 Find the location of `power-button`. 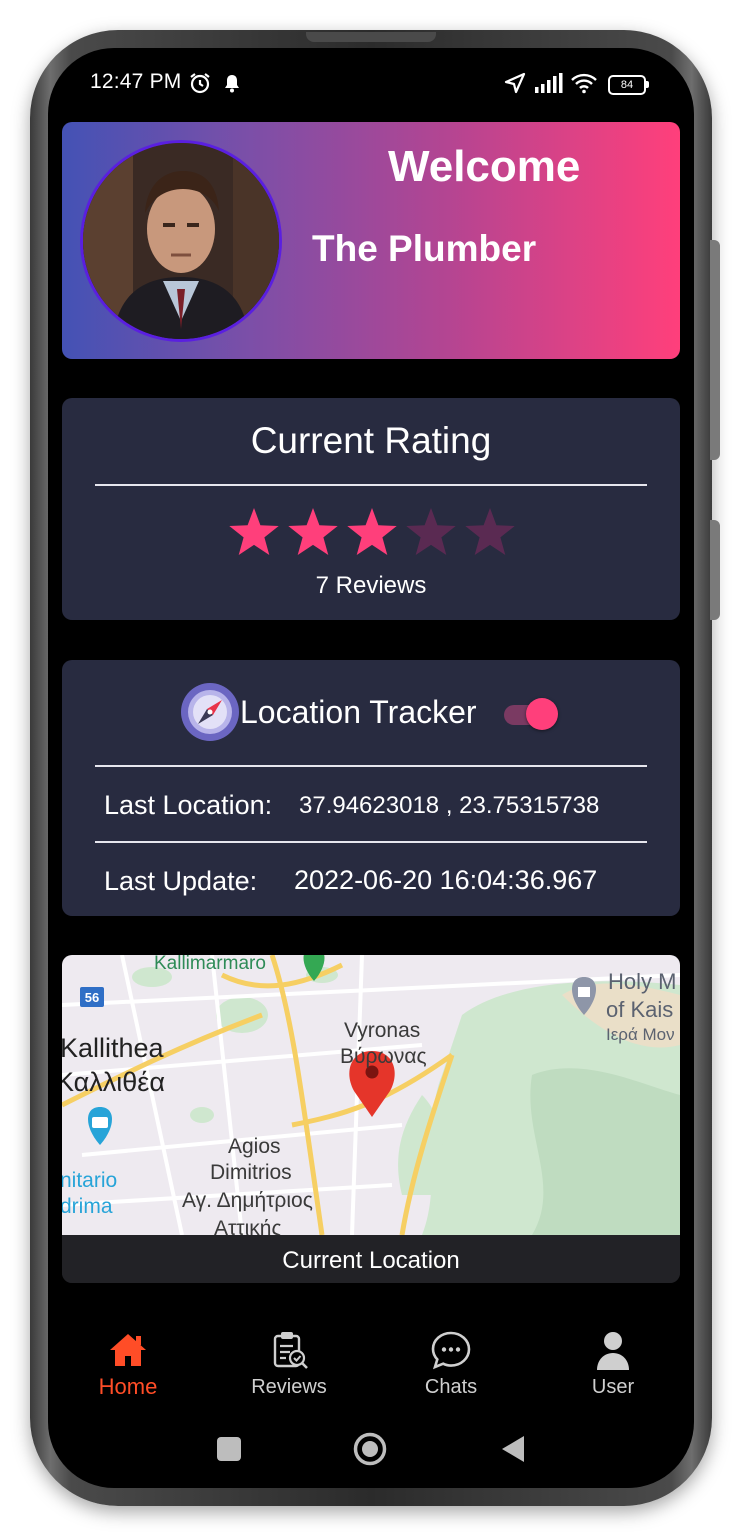

power-button is located at coordinates (715, 570).